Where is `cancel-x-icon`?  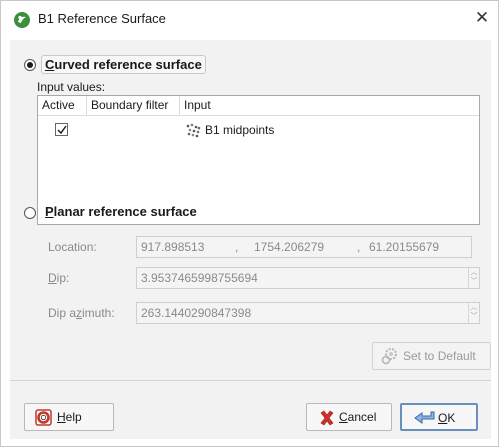 cancel-x-icon is located at coordinates (327, 422).